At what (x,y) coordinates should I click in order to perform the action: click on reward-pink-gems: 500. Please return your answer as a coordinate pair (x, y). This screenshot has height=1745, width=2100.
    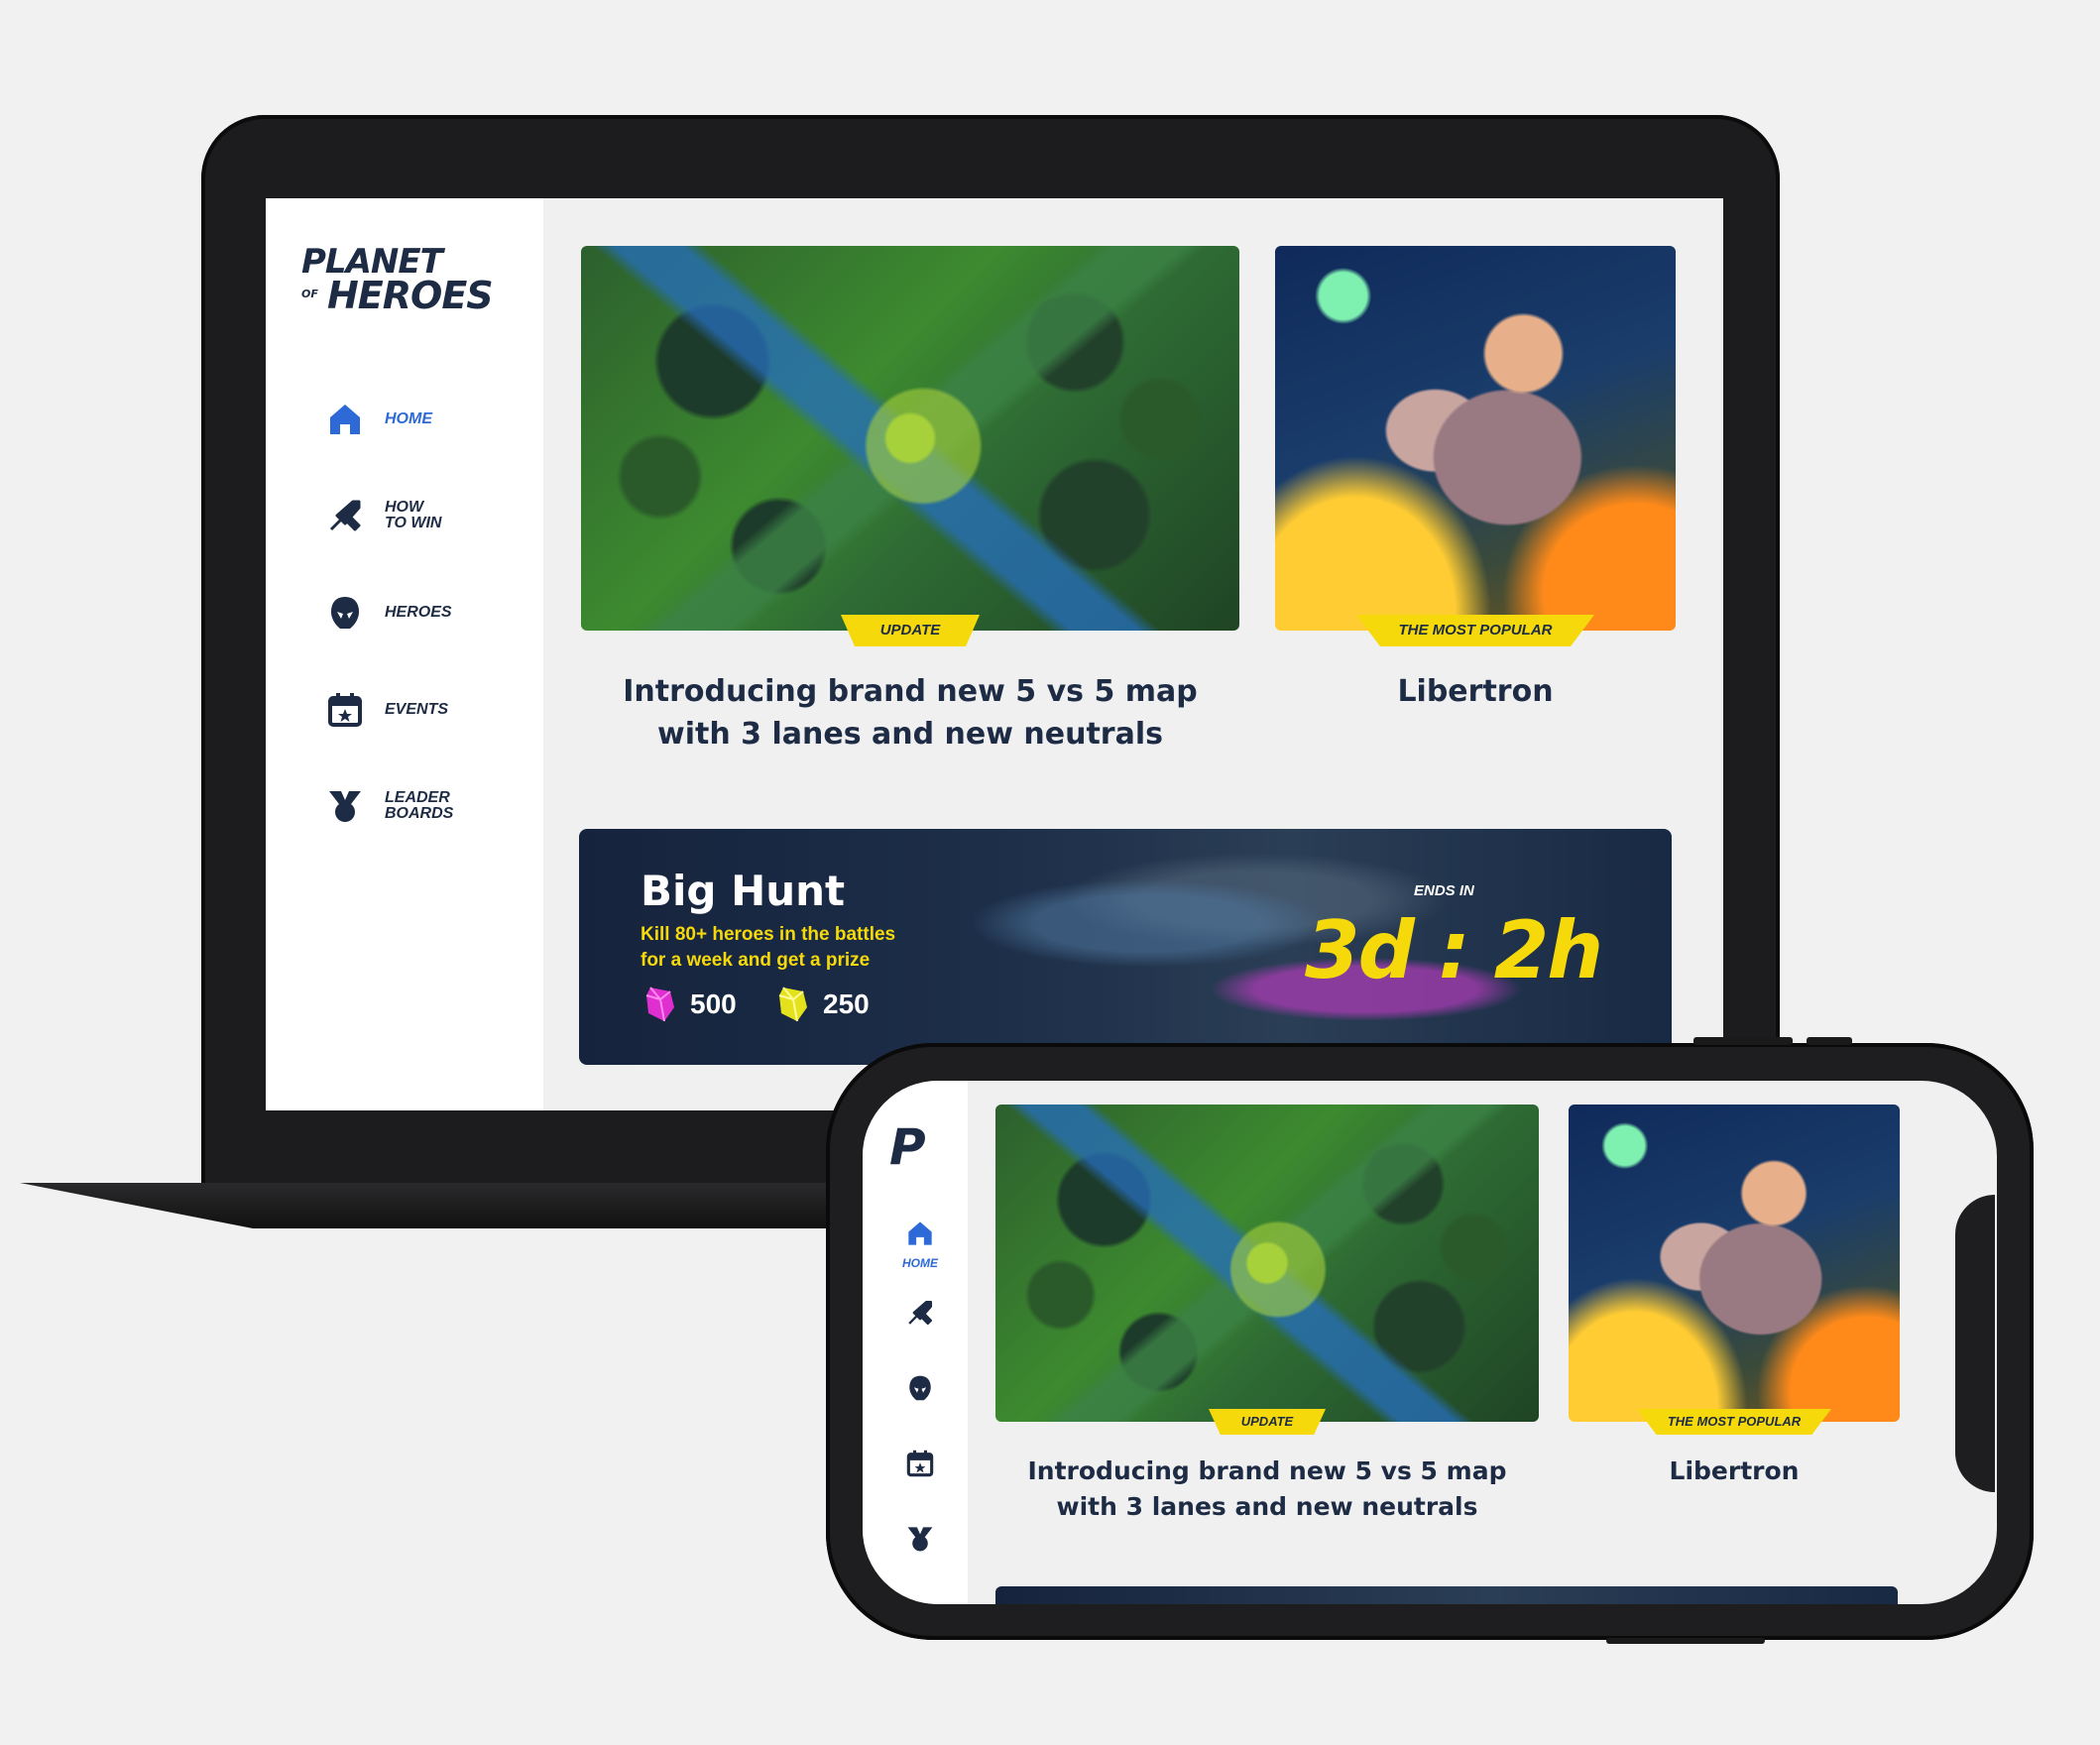
    Looking at the image, I should click on (690, 1004).